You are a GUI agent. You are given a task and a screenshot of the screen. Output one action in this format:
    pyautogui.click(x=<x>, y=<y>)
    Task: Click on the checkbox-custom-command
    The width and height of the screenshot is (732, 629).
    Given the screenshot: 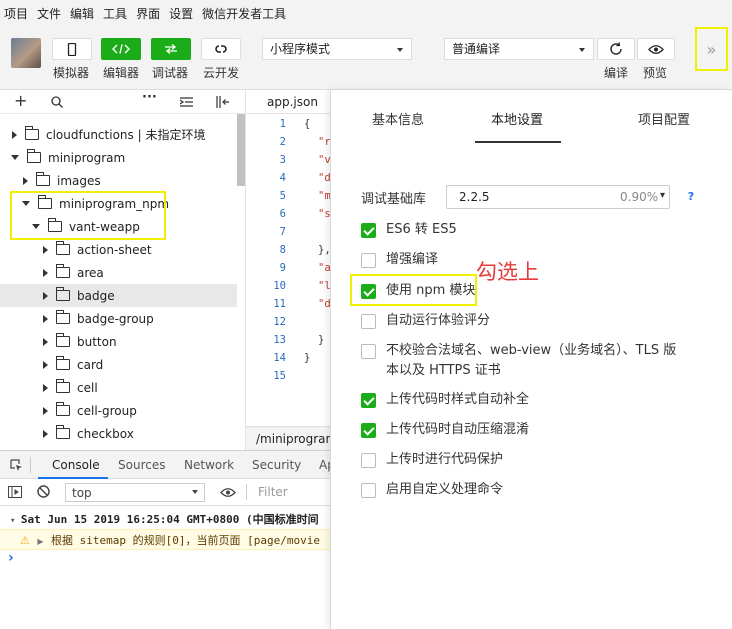 What is the action you would take?
    pyautogui.click(x=368, y=490)
    